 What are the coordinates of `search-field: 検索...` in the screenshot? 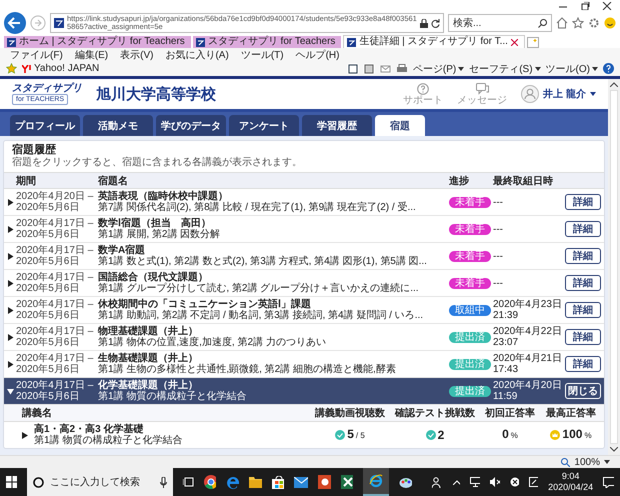 It's located at (500, 23).